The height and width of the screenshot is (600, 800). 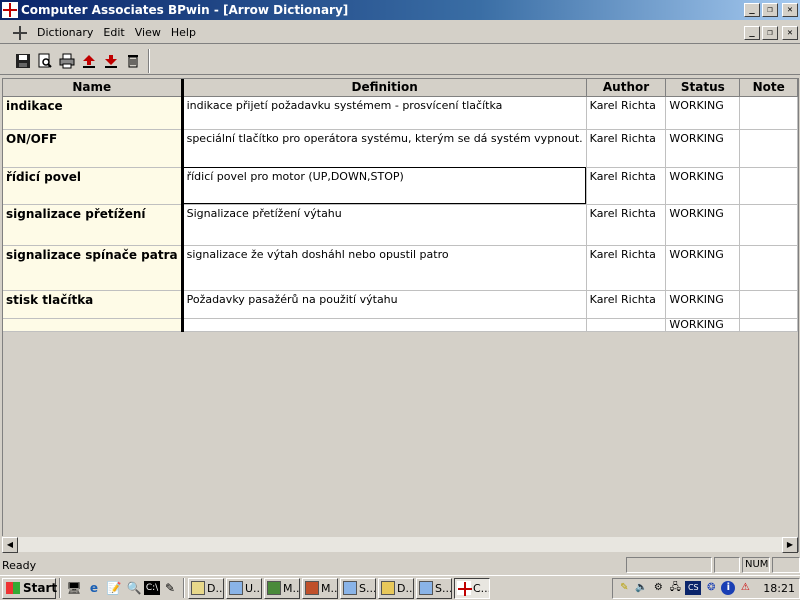 I want to click on task-window-icon, so click(x=312, y=588).